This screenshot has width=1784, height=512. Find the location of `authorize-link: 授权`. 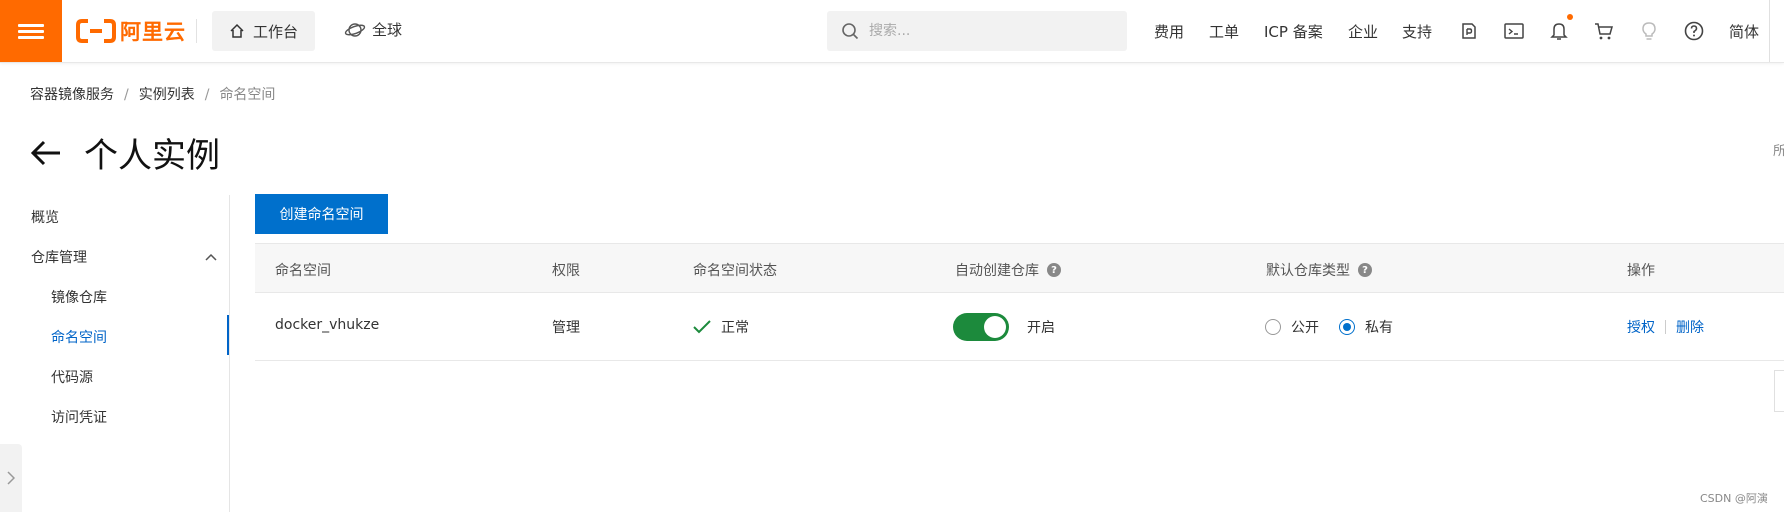

authorize-link: 授权 is located at coordinates (1641, 327).